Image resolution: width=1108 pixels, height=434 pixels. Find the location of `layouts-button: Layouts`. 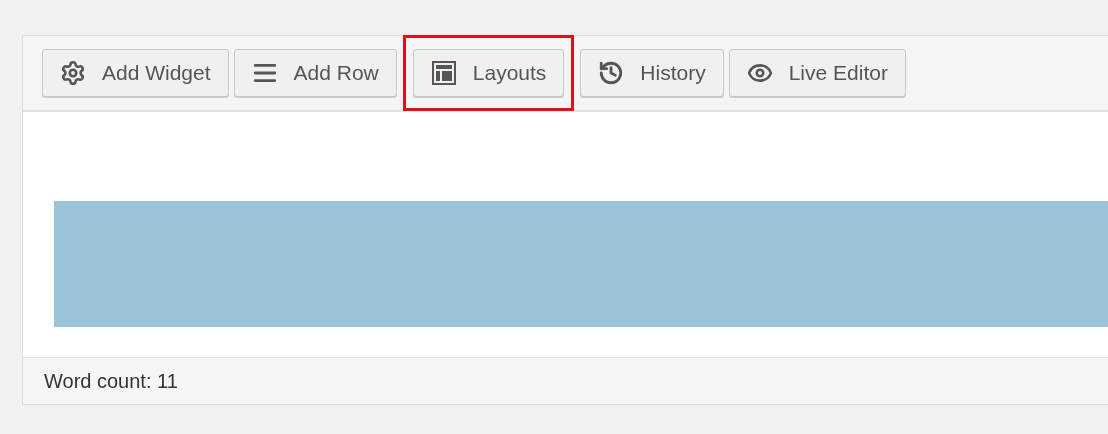

layouts-button: Layouts is located at coordinates (488, 73).